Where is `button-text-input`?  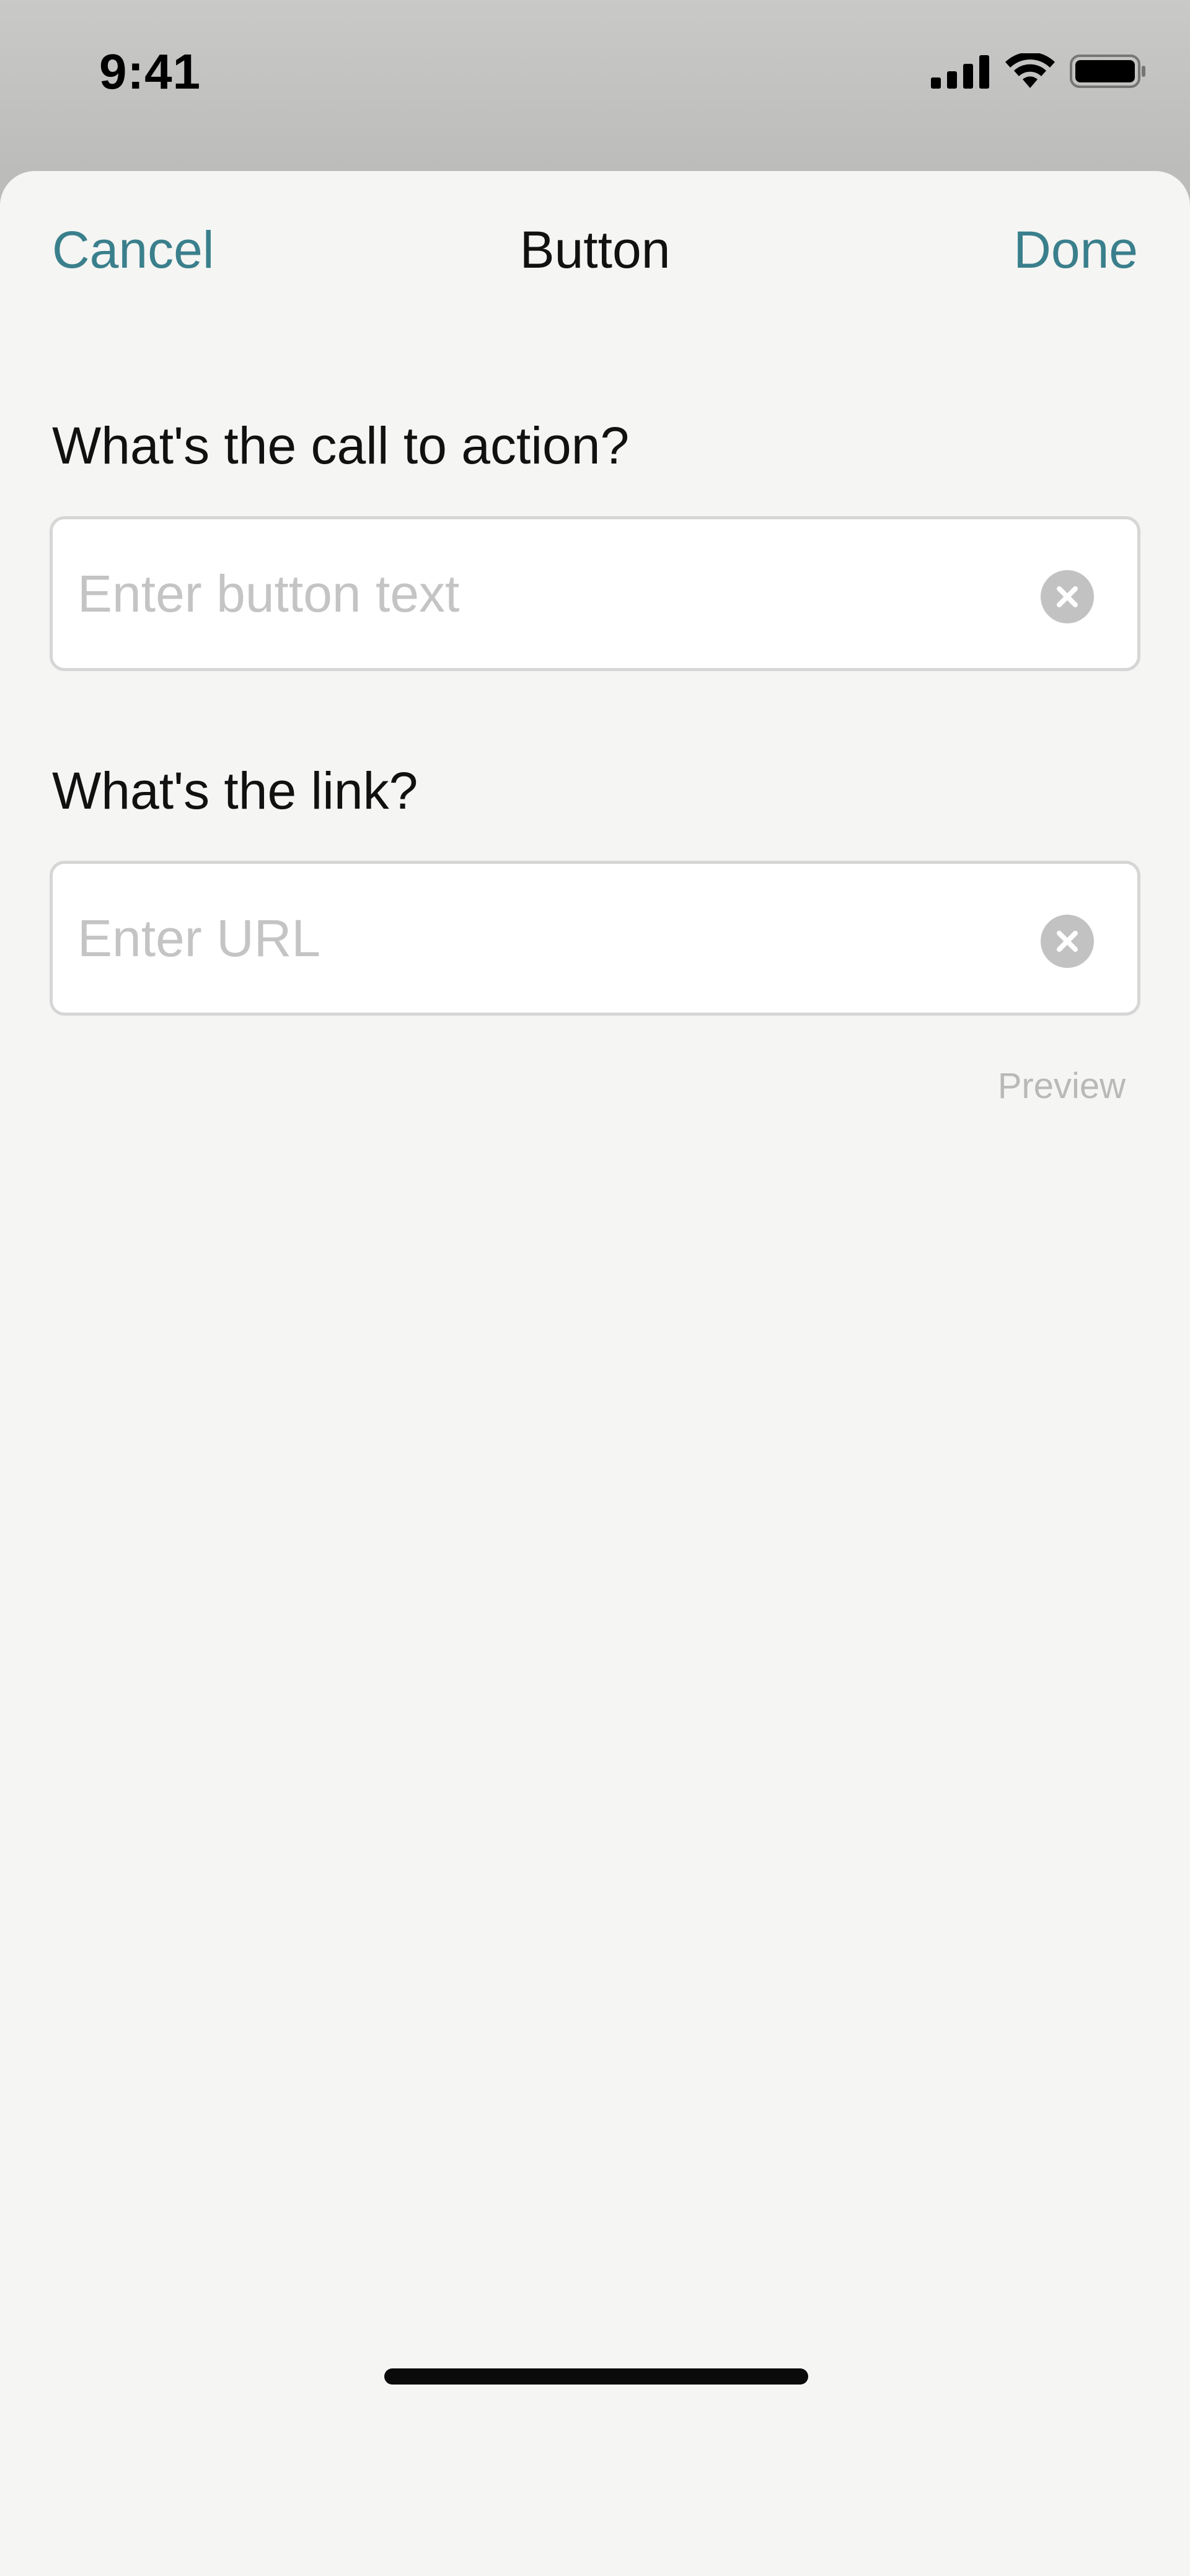 button-text-input is located at coordinates (548, 594).